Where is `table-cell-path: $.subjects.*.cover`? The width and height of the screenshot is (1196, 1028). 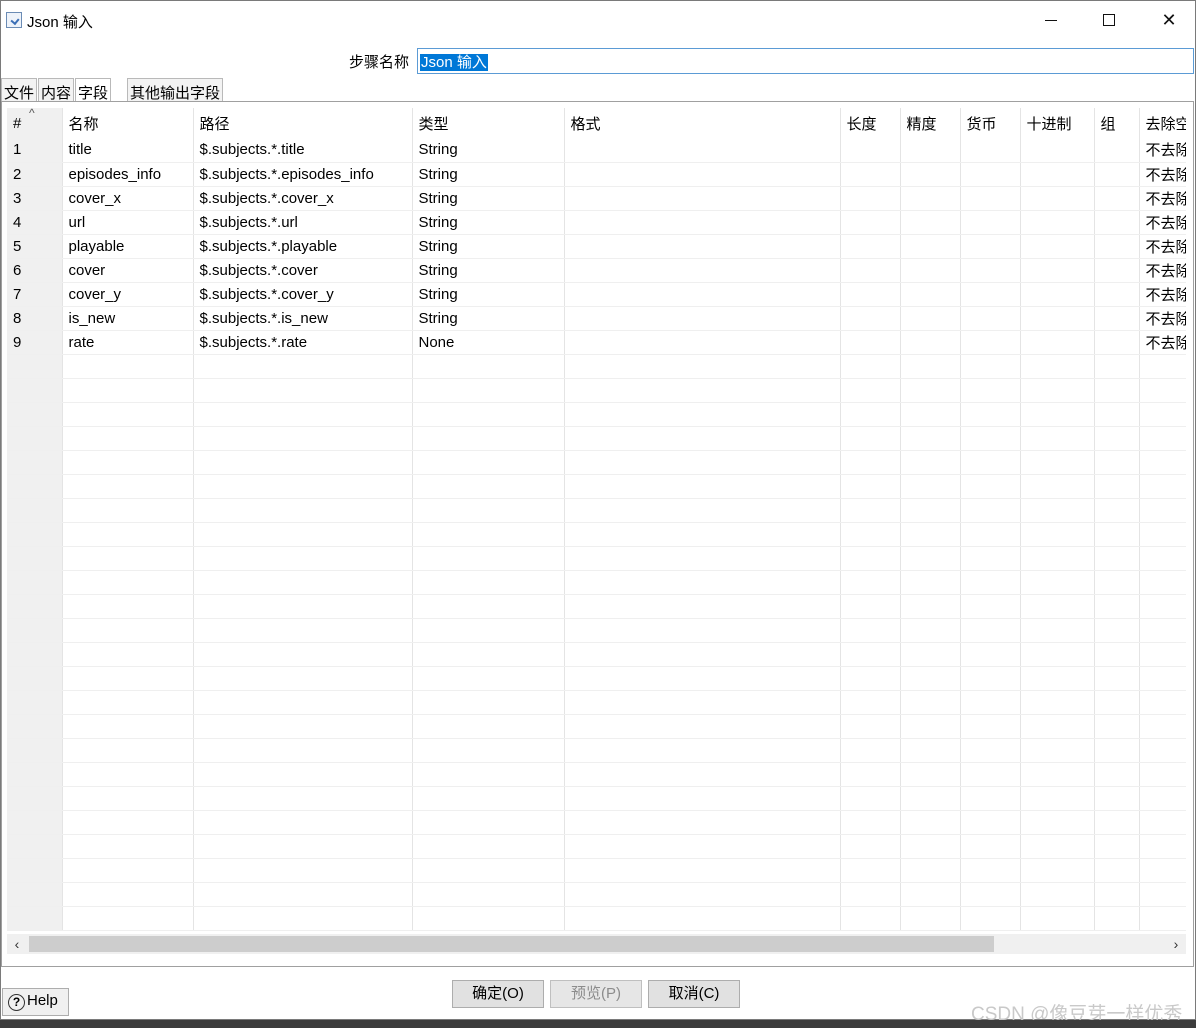 table-cell-path: $.subjects.*.cover is located at coordinates (303, 270).